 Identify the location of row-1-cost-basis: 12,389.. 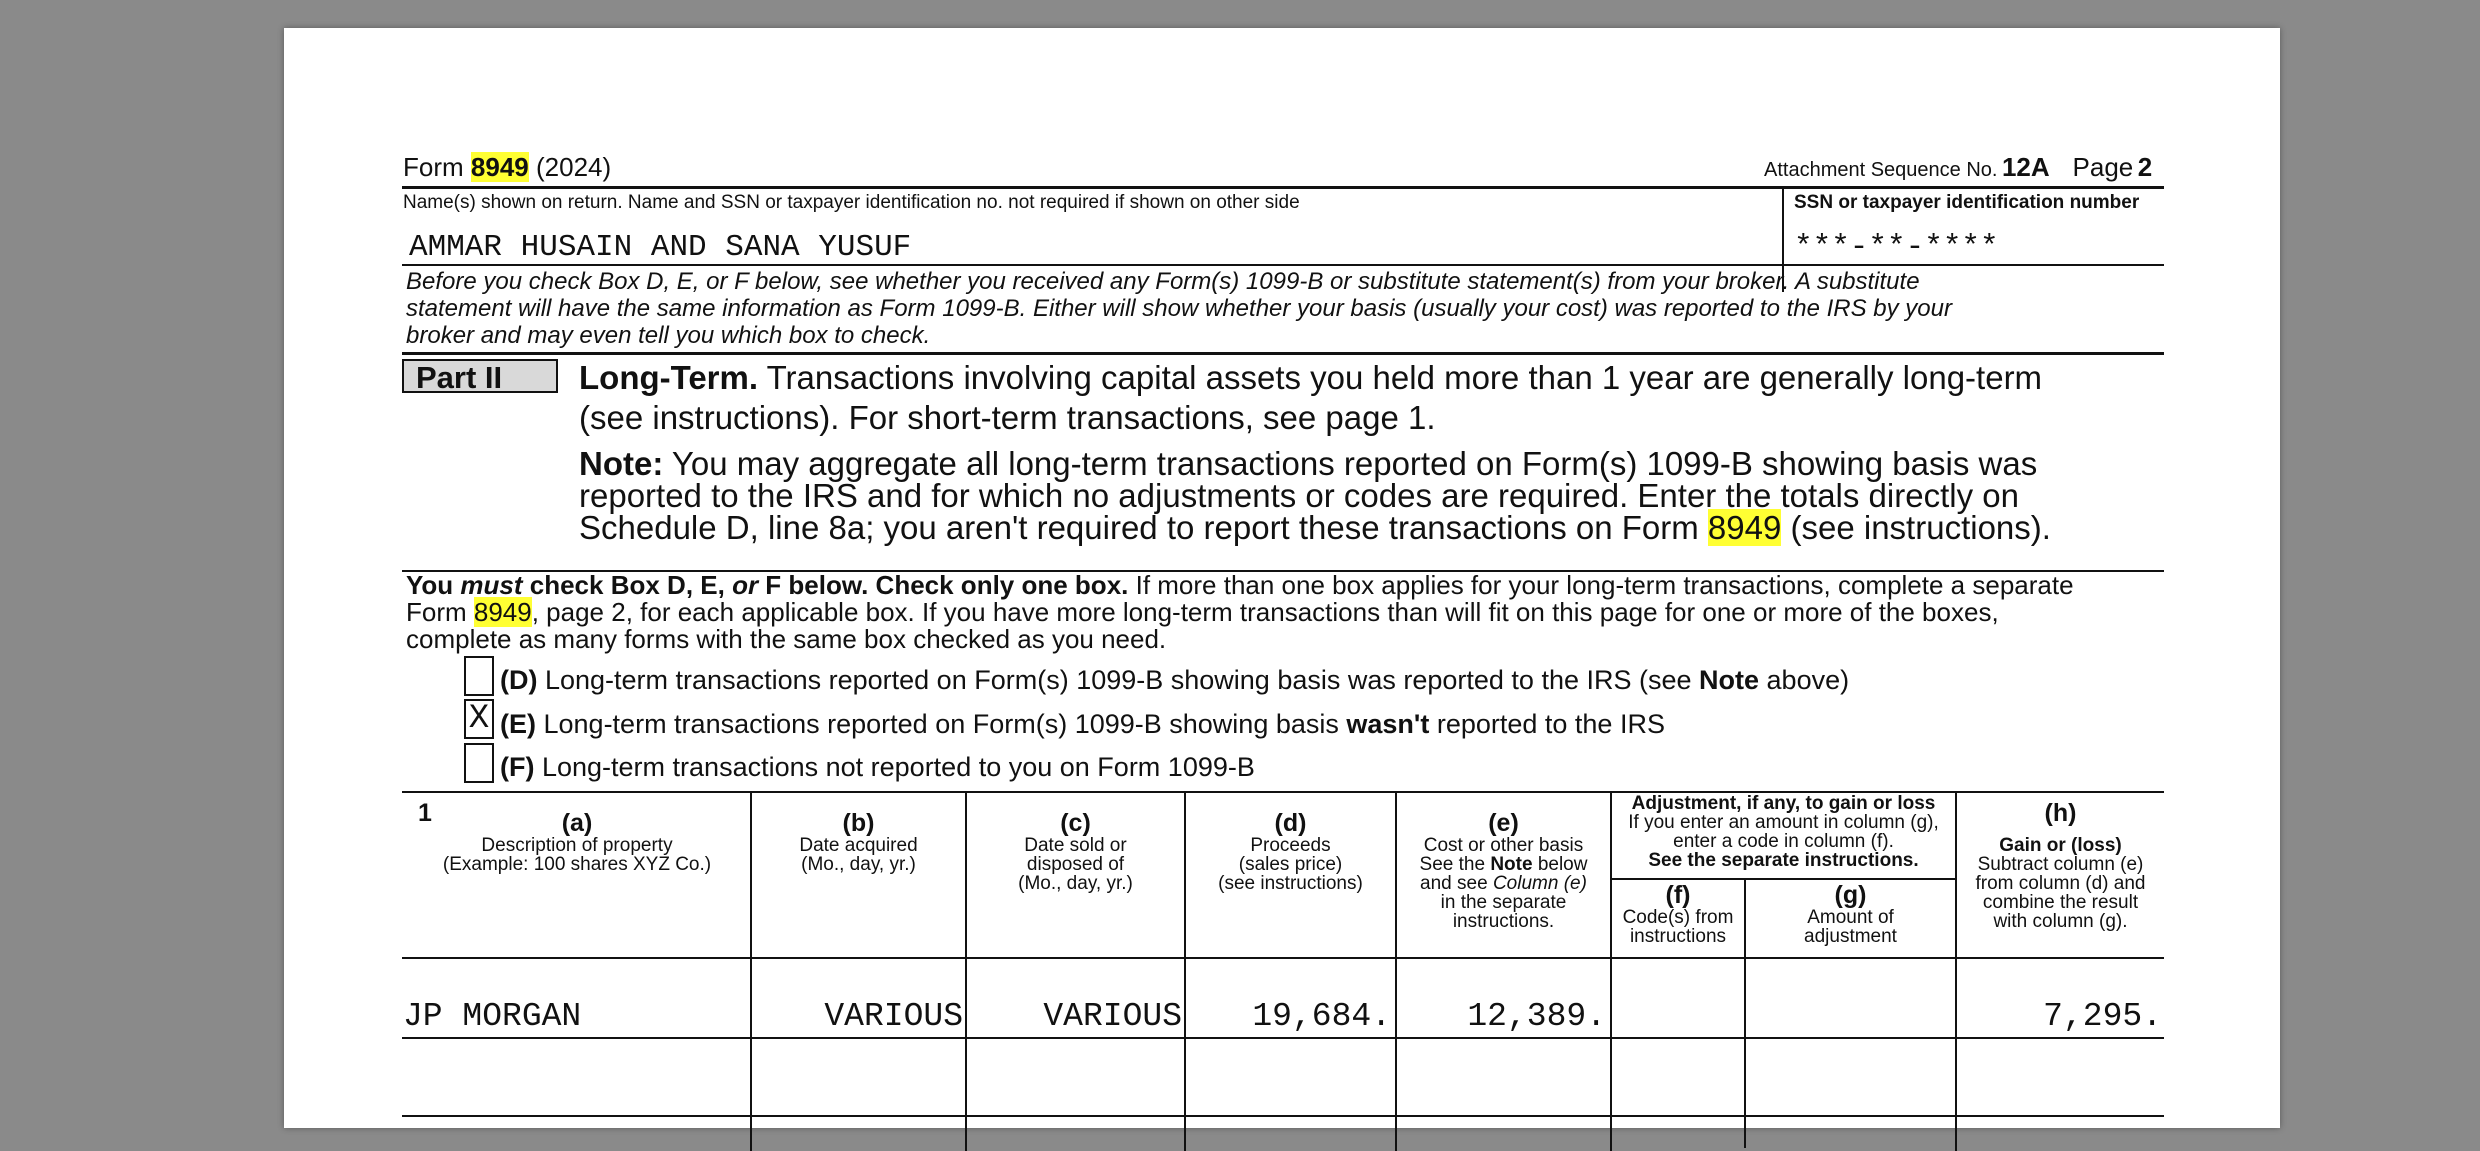
(1536, 1016).